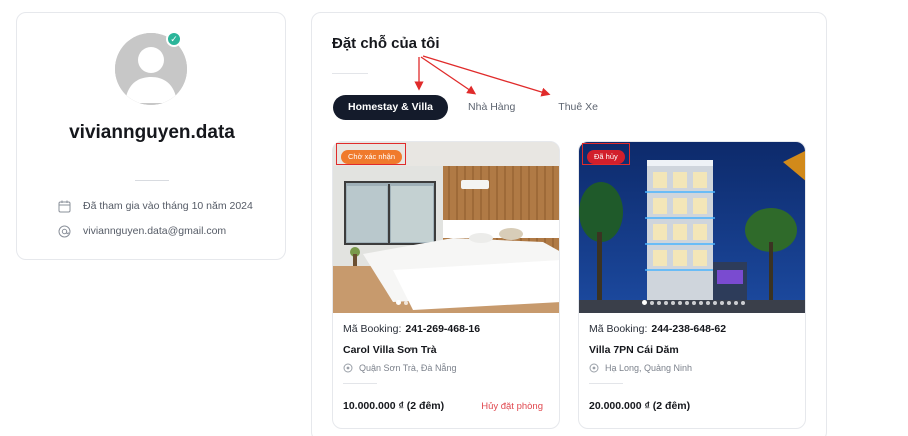 The height and width of the screenshot is (436, 908). I want to click on location: Hạ Long, Quảng Ninh, so click(640, 368).